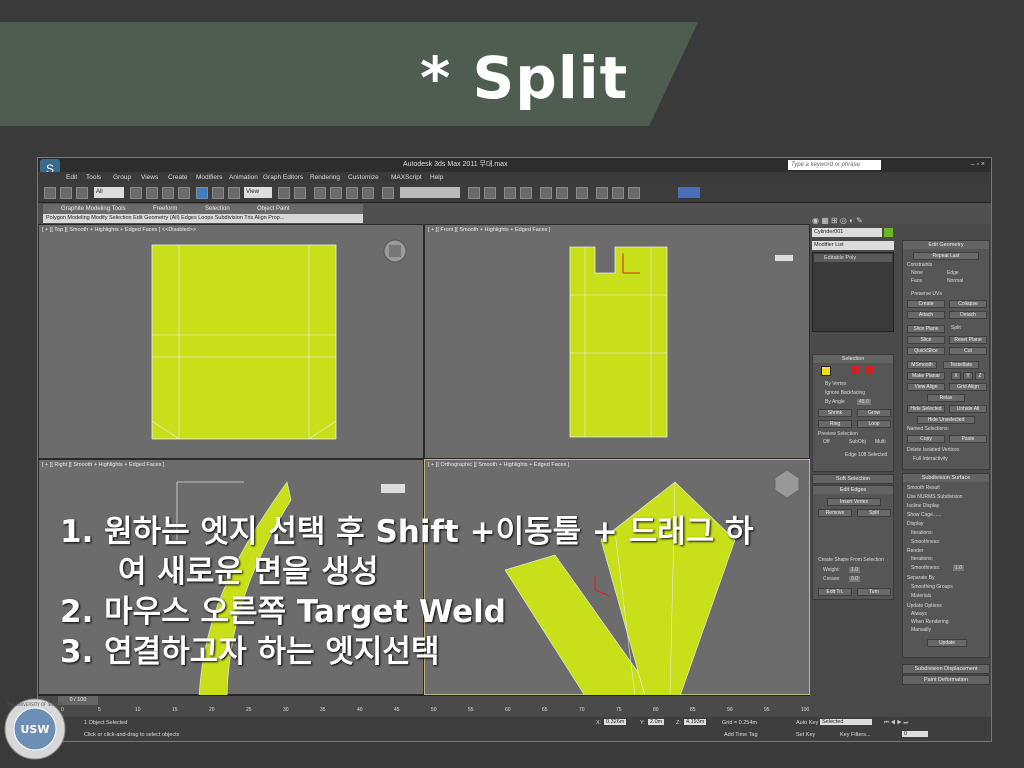  Describe the element at coordinates (961, 365) in the screenshot. I see `tessellate-button: Tessellate` at that location.